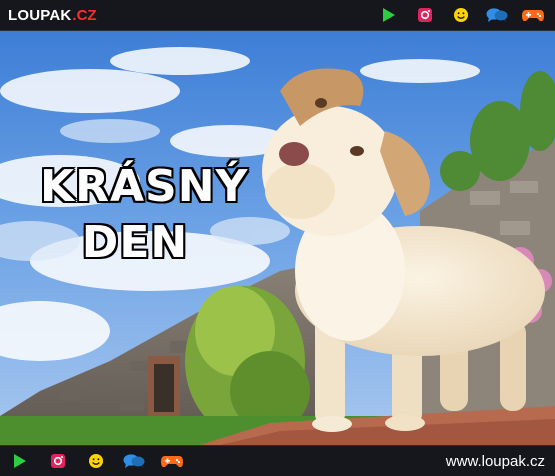 Image resolution: width=555 pixels, height=476 pixels. What do you see at coordinates (84, 15) in the screenshot?
I see `logo-tld: .CZ` at bounding box center [84, 15].